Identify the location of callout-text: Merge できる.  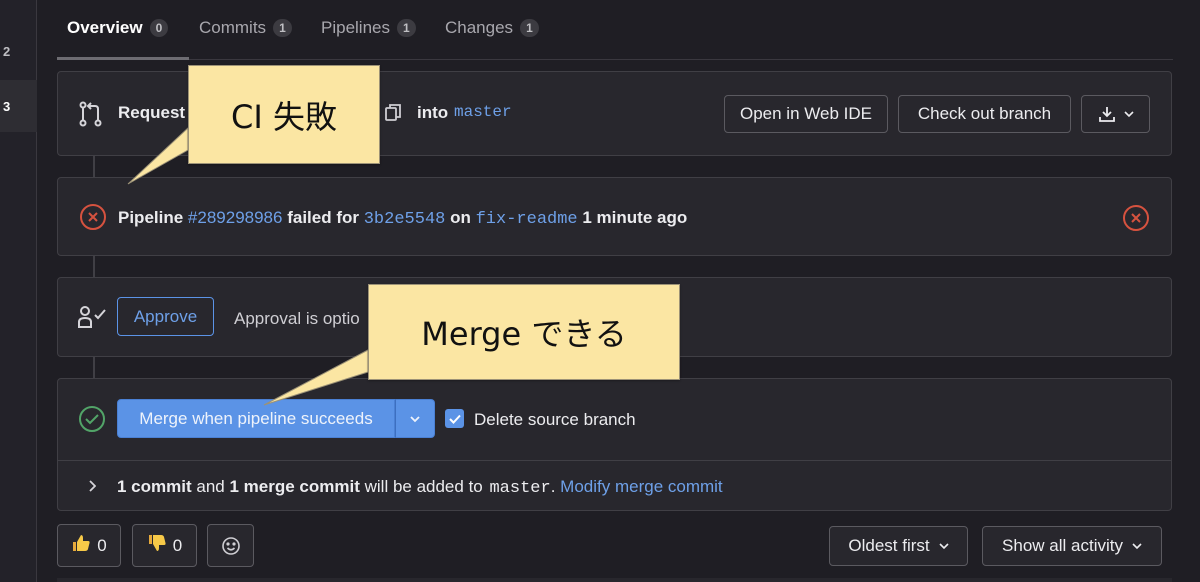
(524, 334).